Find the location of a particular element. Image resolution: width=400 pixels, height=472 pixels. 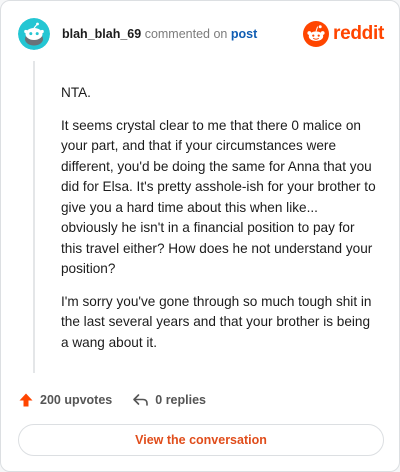

snoo-avatar-icon is located at coordinates (34, 34).